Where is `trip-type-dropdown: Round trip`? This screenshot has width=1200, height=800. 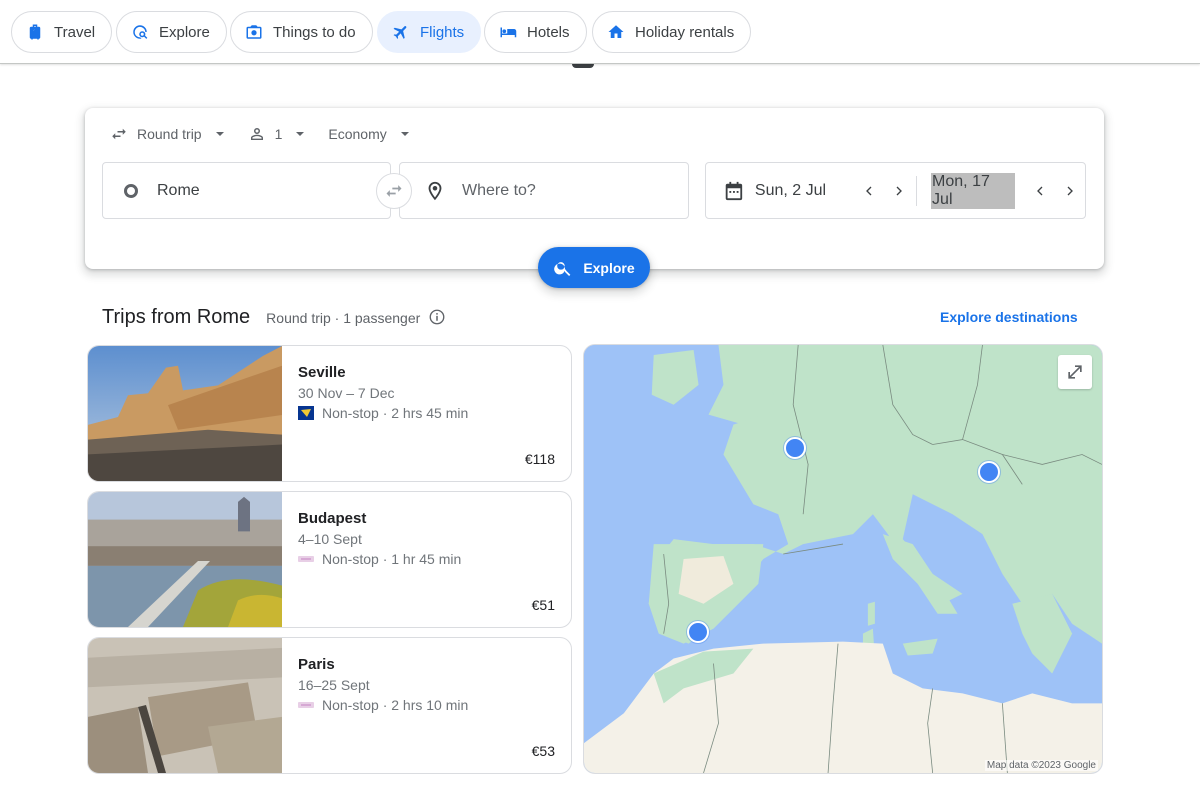
trip-type-dropdown: Round trip is located at coordinates (167, 134).